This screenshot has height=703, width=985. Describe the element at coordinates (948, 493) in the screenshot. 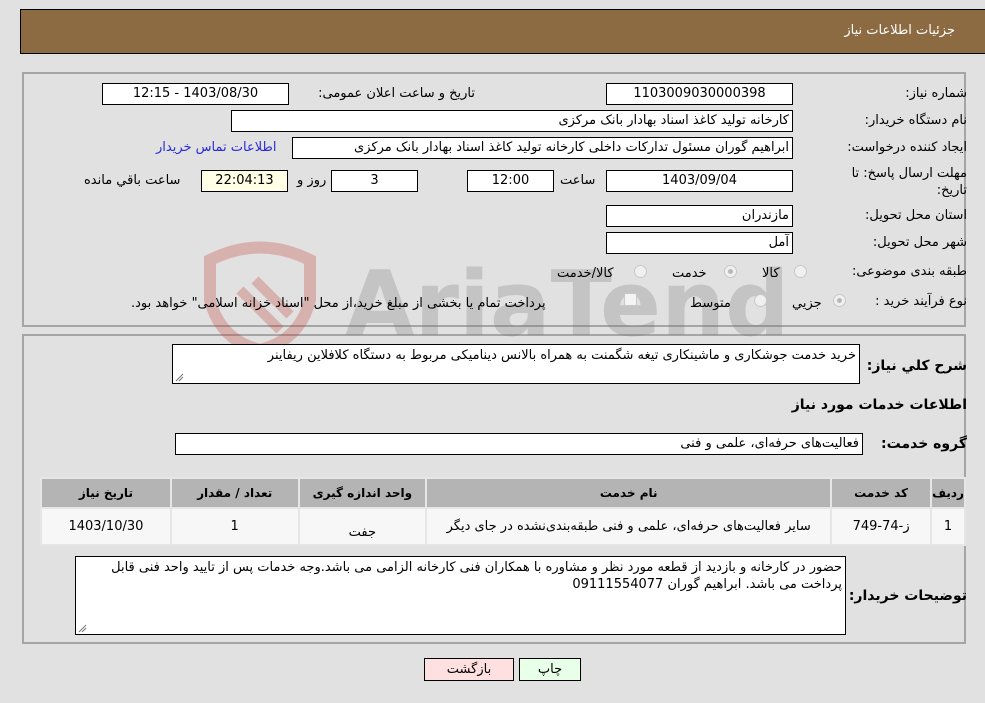

I see `col-header-row-number: ردیف` at that location.